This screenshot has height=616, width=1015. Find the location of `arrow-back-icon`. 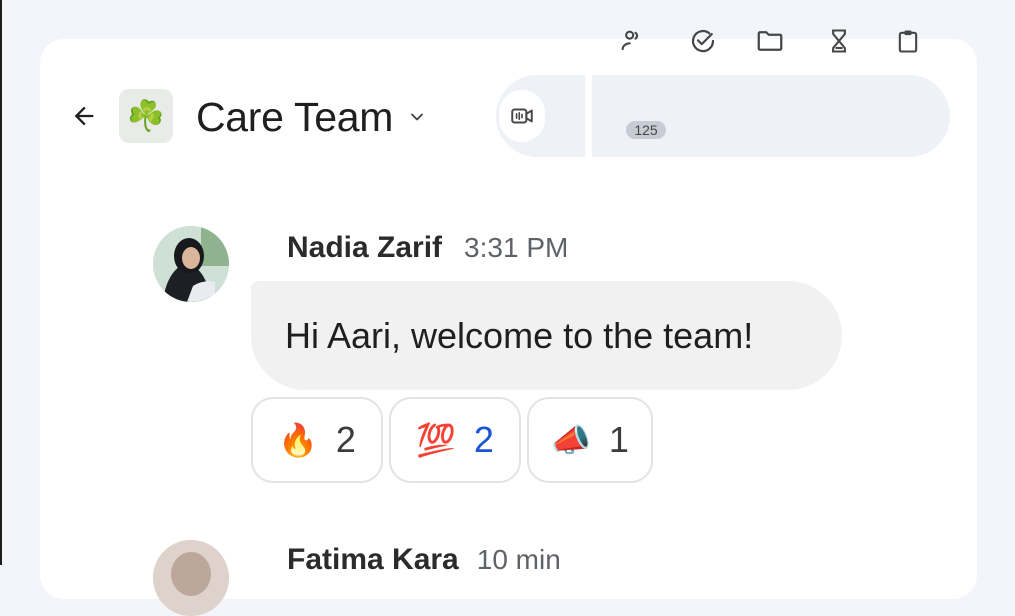

arrow-back-icon is located at coordinates (84, 116).